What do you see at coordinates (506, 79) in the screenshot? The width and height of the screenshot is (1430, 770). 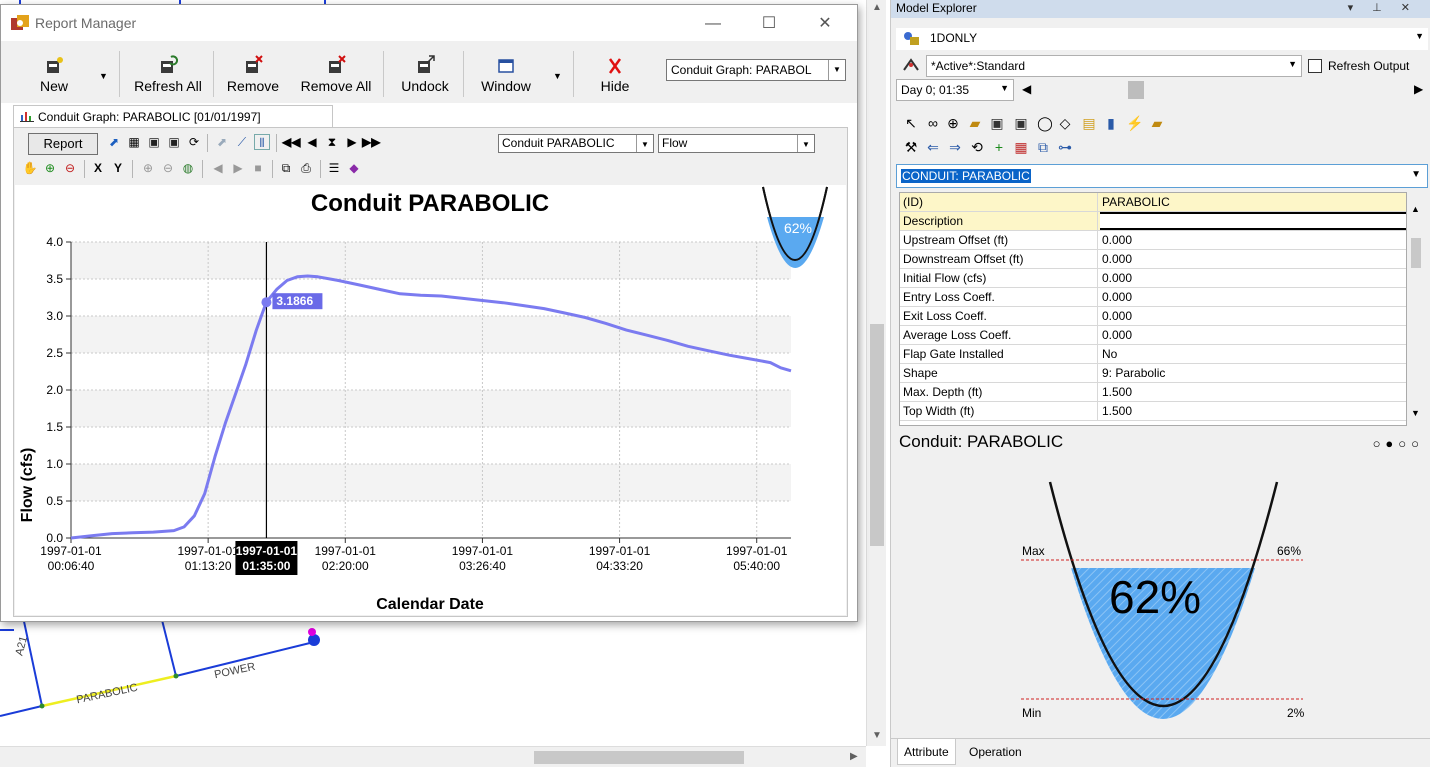 I see `window-button: Window` at bounding box center [506, 79].